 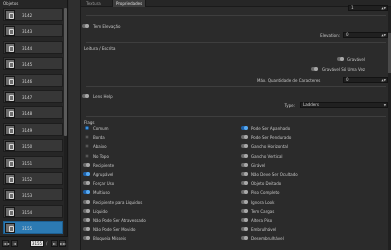 I want to click on object-list-item: 3151, so click(x=33, y=162).